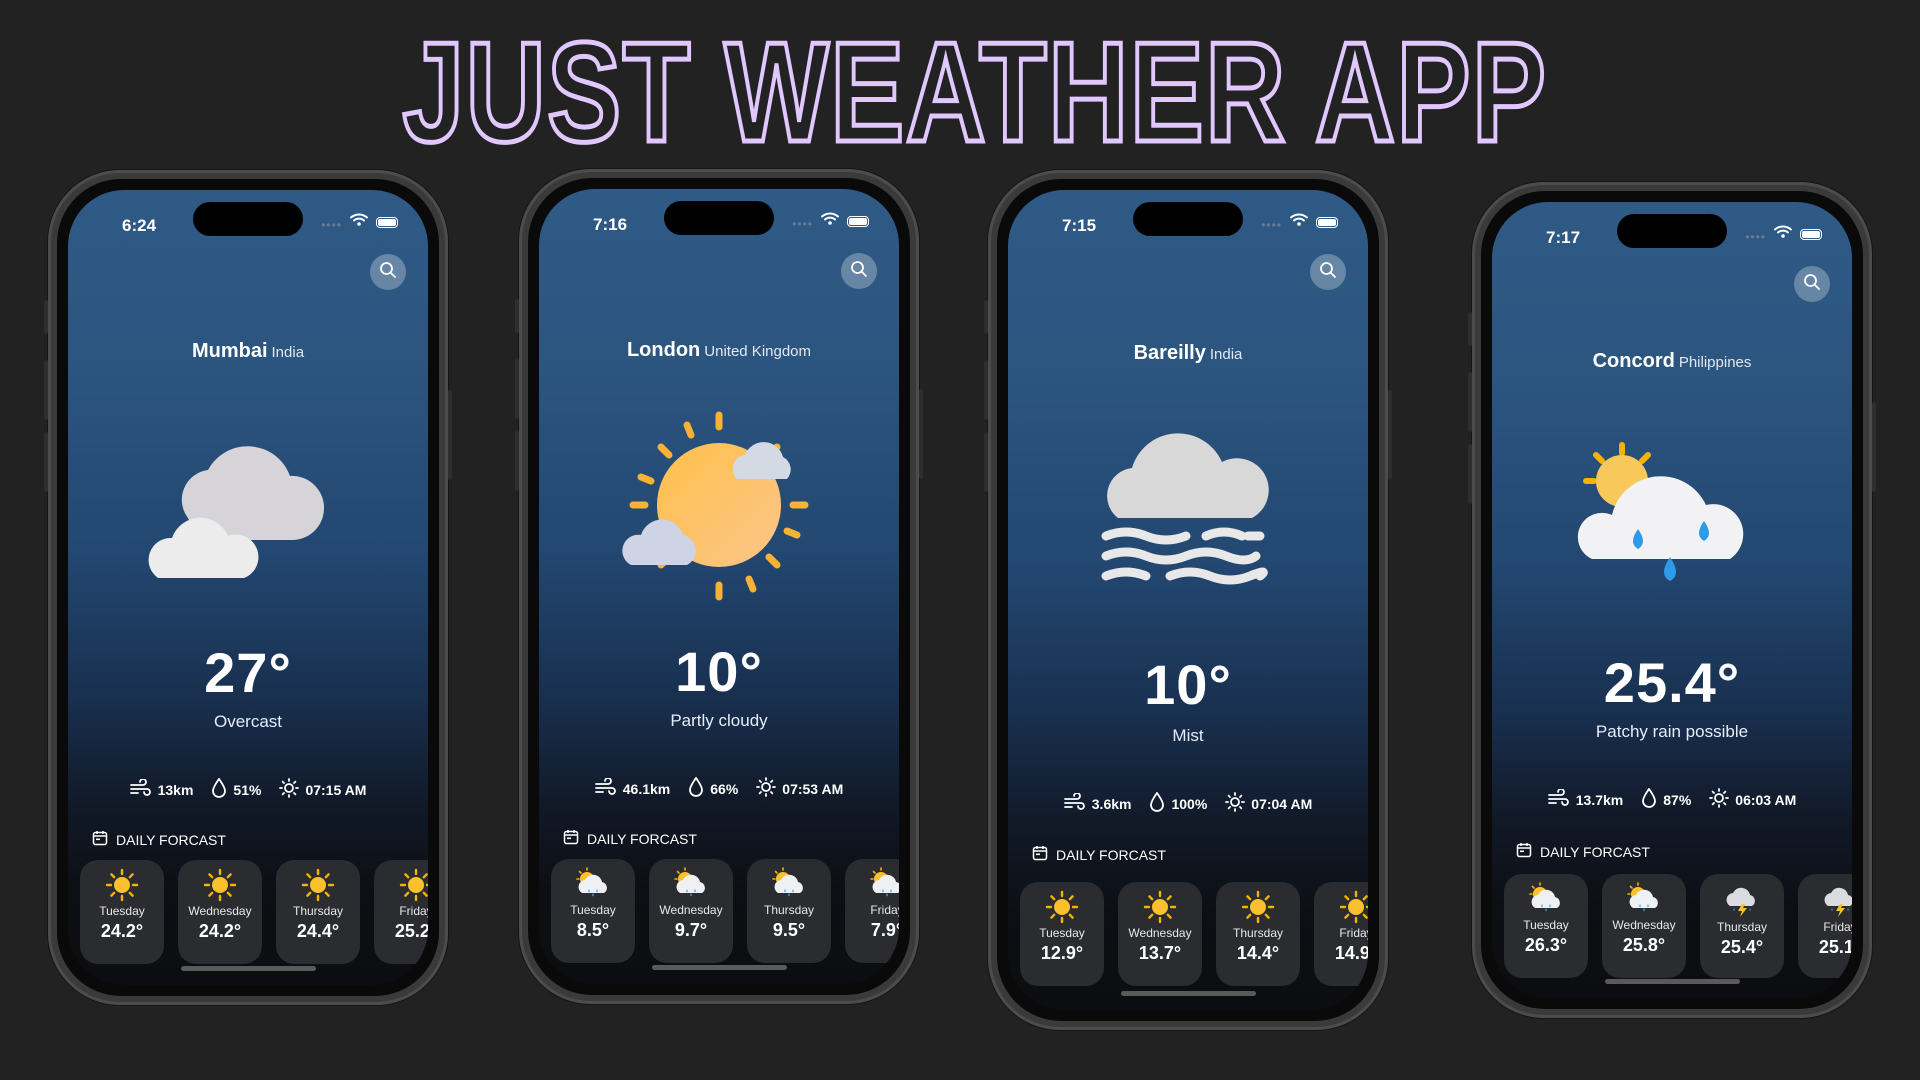 This screenshot has height=1080, width=1920. I want to click on forecast-card: Wednesday 9.7°, so click(691, 911).